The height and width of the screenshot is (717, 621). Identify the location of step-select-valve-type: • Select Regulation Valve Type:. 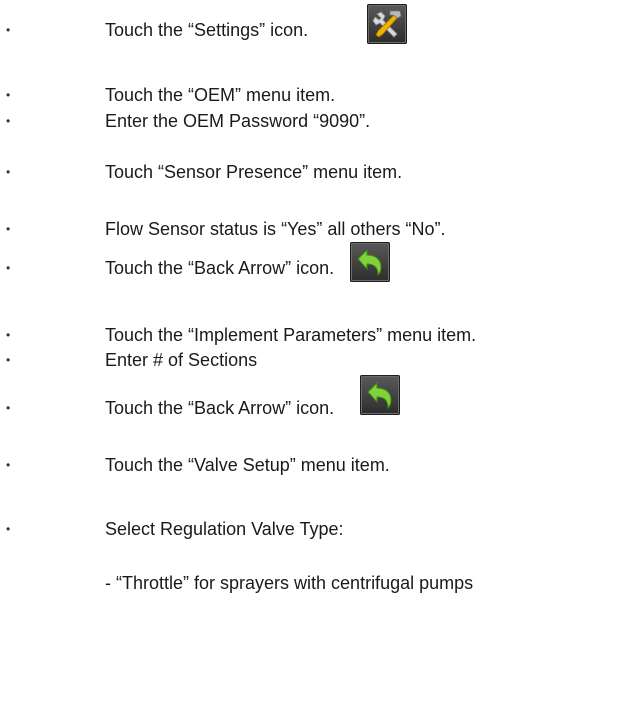
(310, 529).